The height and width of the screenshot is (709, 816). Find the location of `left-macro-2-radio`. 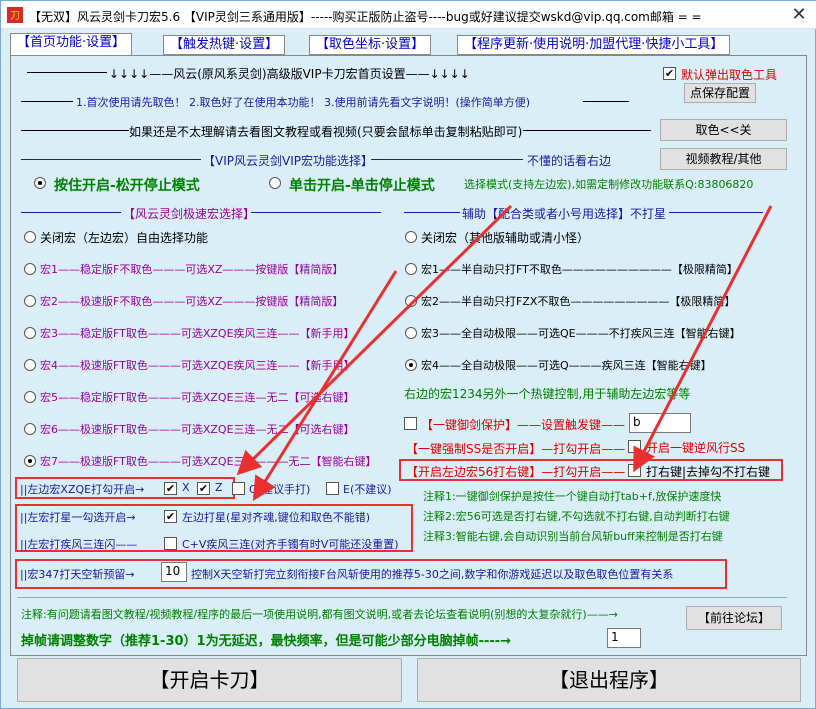

left-macro-2-radio is located at coordinates (30, 301).